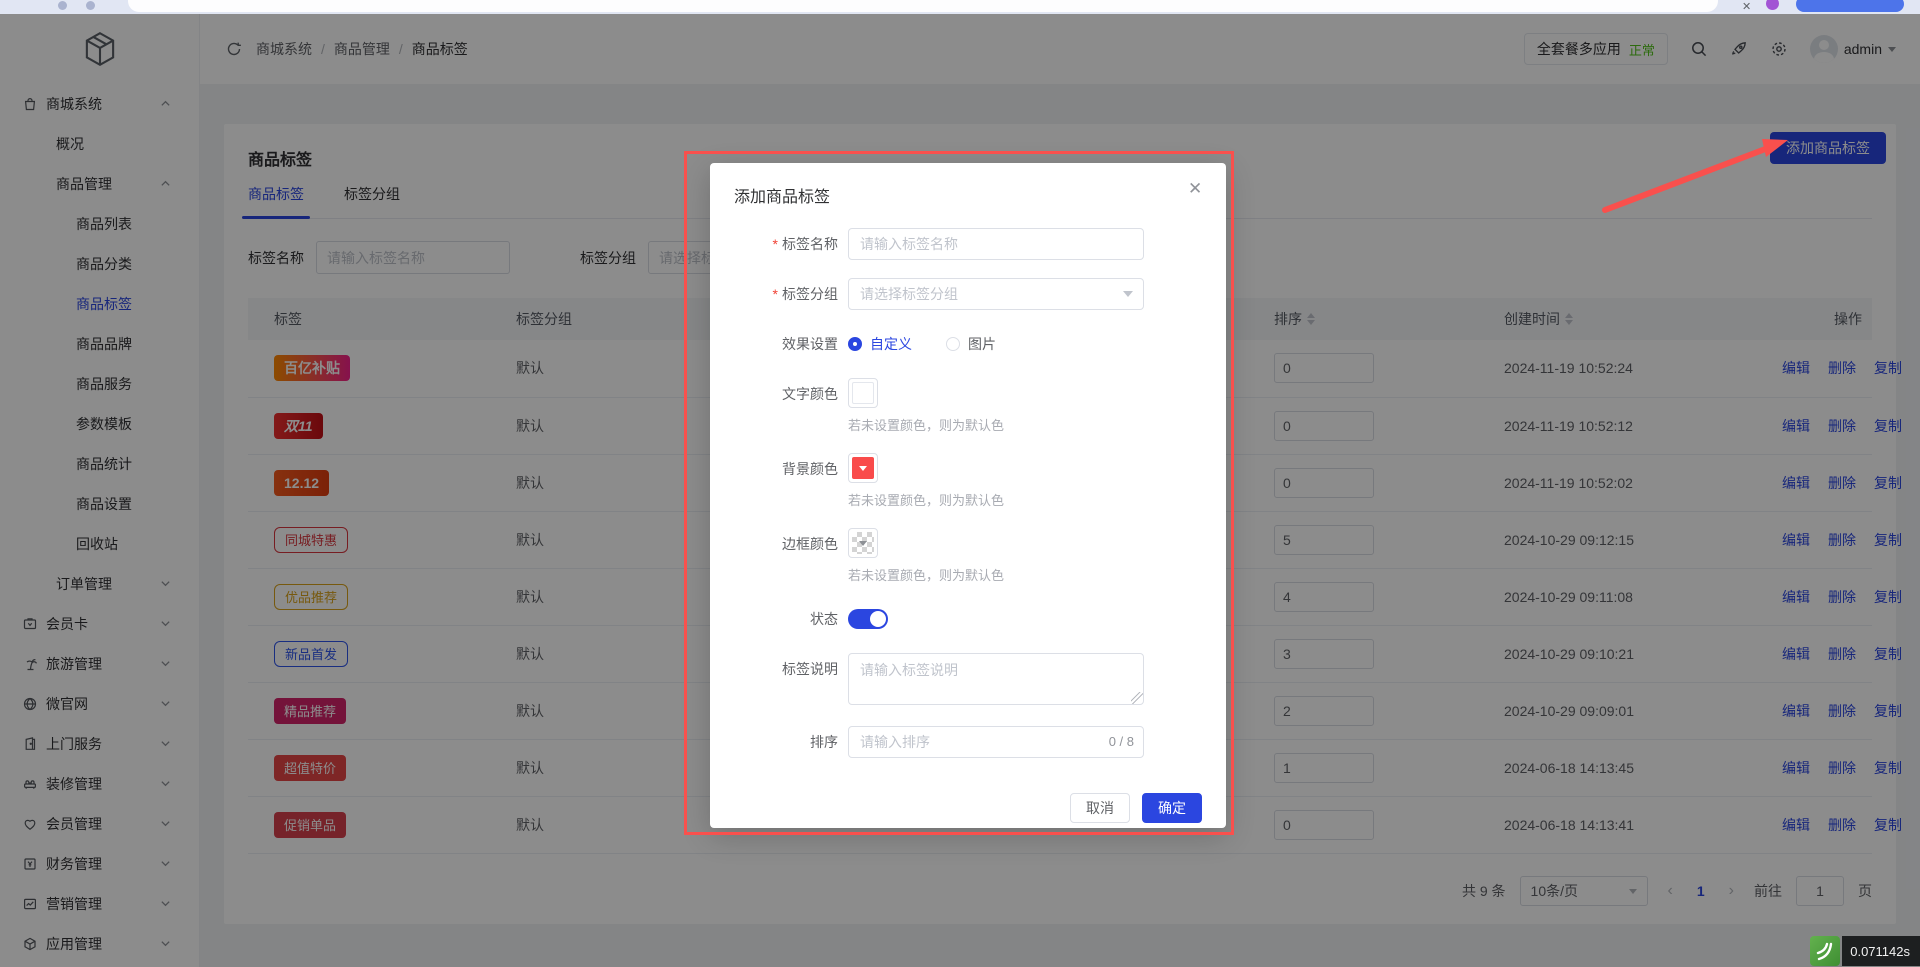 The image size is (1920, 967). I want to click on sort-input, so click(996, 742).